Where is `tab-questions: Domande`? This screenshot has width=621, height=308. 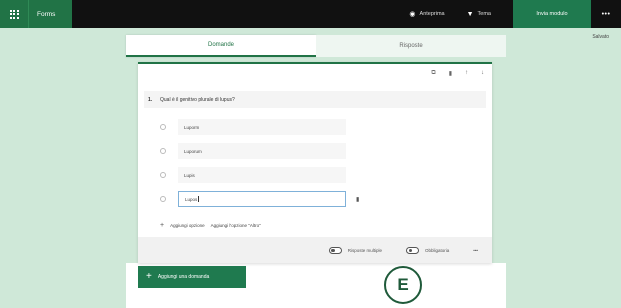 tab-questions: Domande is located at coordinates (221, 46).